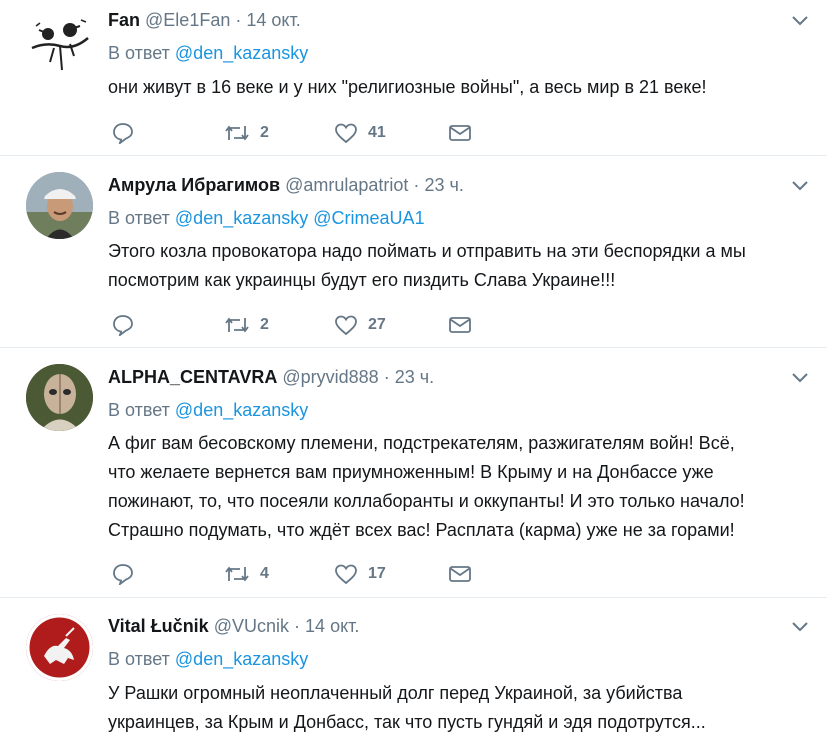 This screenshot has height=753, width=827. What do you see at coordinates (377, 573) in the screenshot?
I see `like-count: 17` at bounding box center [377, 573].